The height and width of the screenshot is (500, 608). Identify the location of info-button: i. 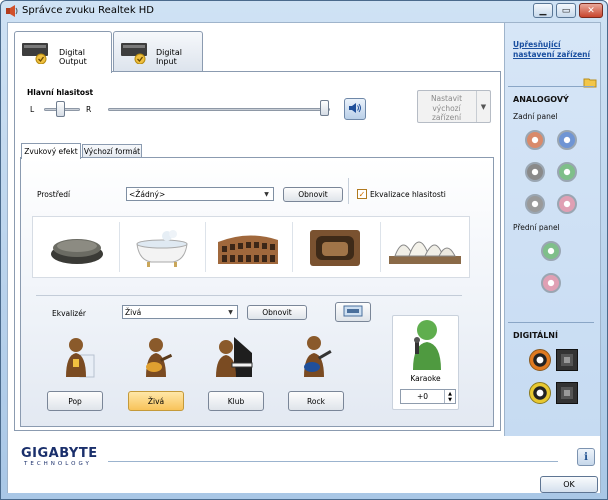
(586, 457).